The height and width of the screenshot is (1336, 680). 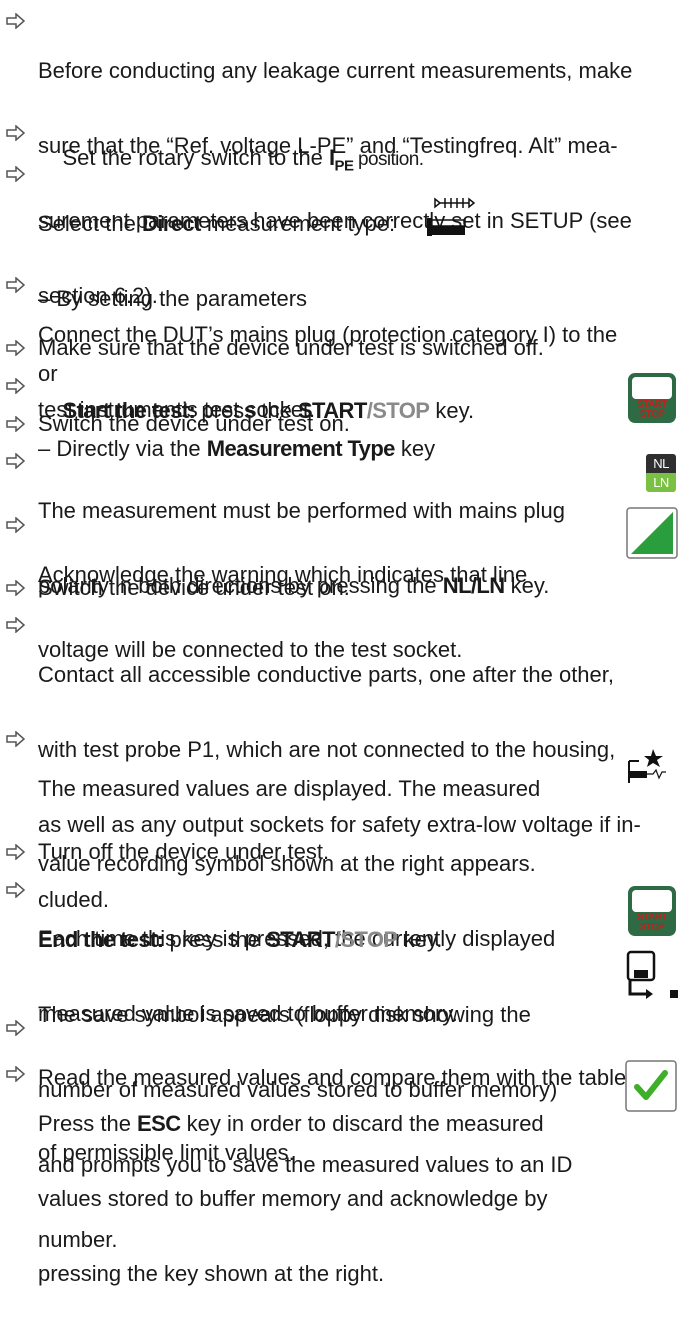 I want to click on ln-label: LN, so click(x=661, y=482).